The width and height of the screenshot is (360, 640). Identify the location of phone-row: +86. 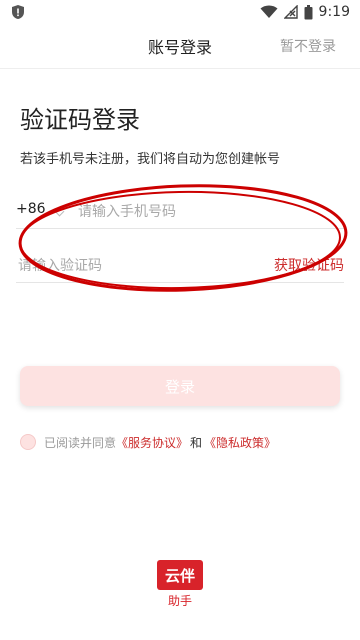
(180, 211).